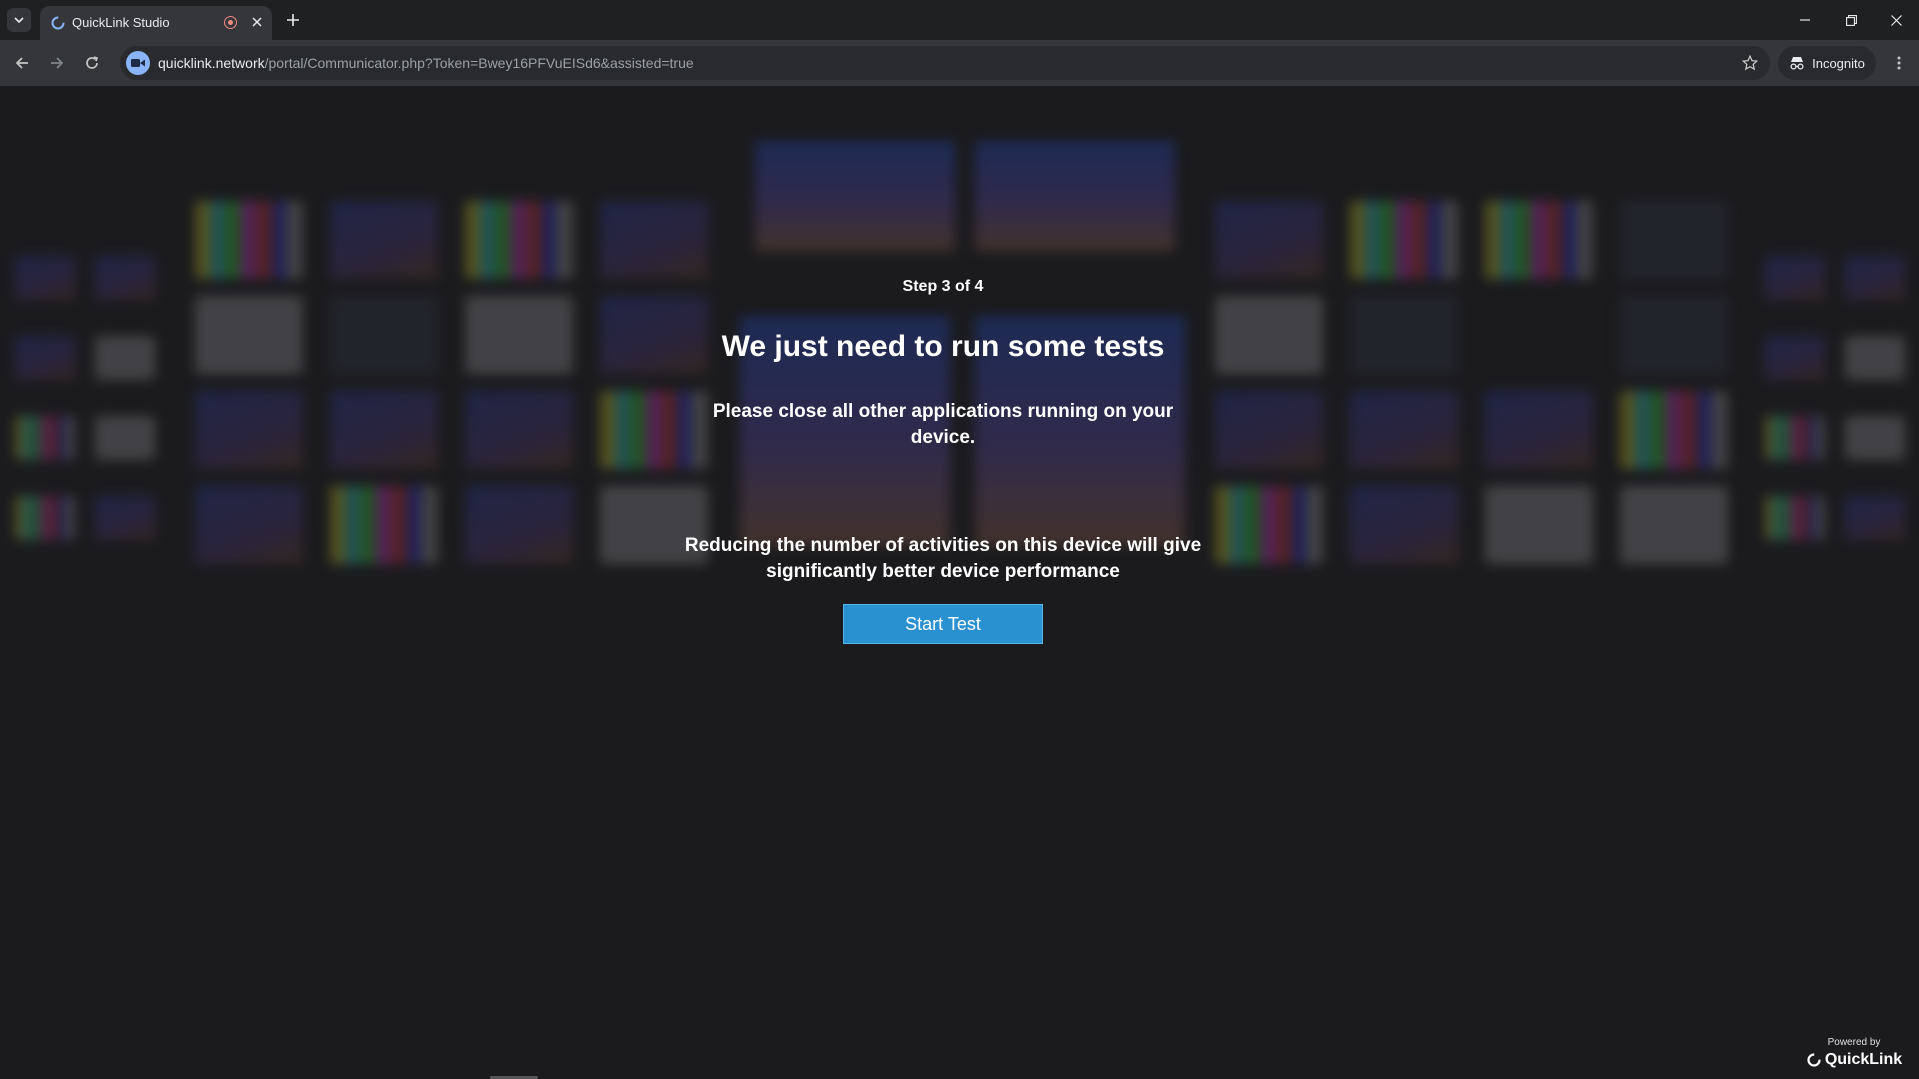  I want to click on site-info-button, so click(138, 63).